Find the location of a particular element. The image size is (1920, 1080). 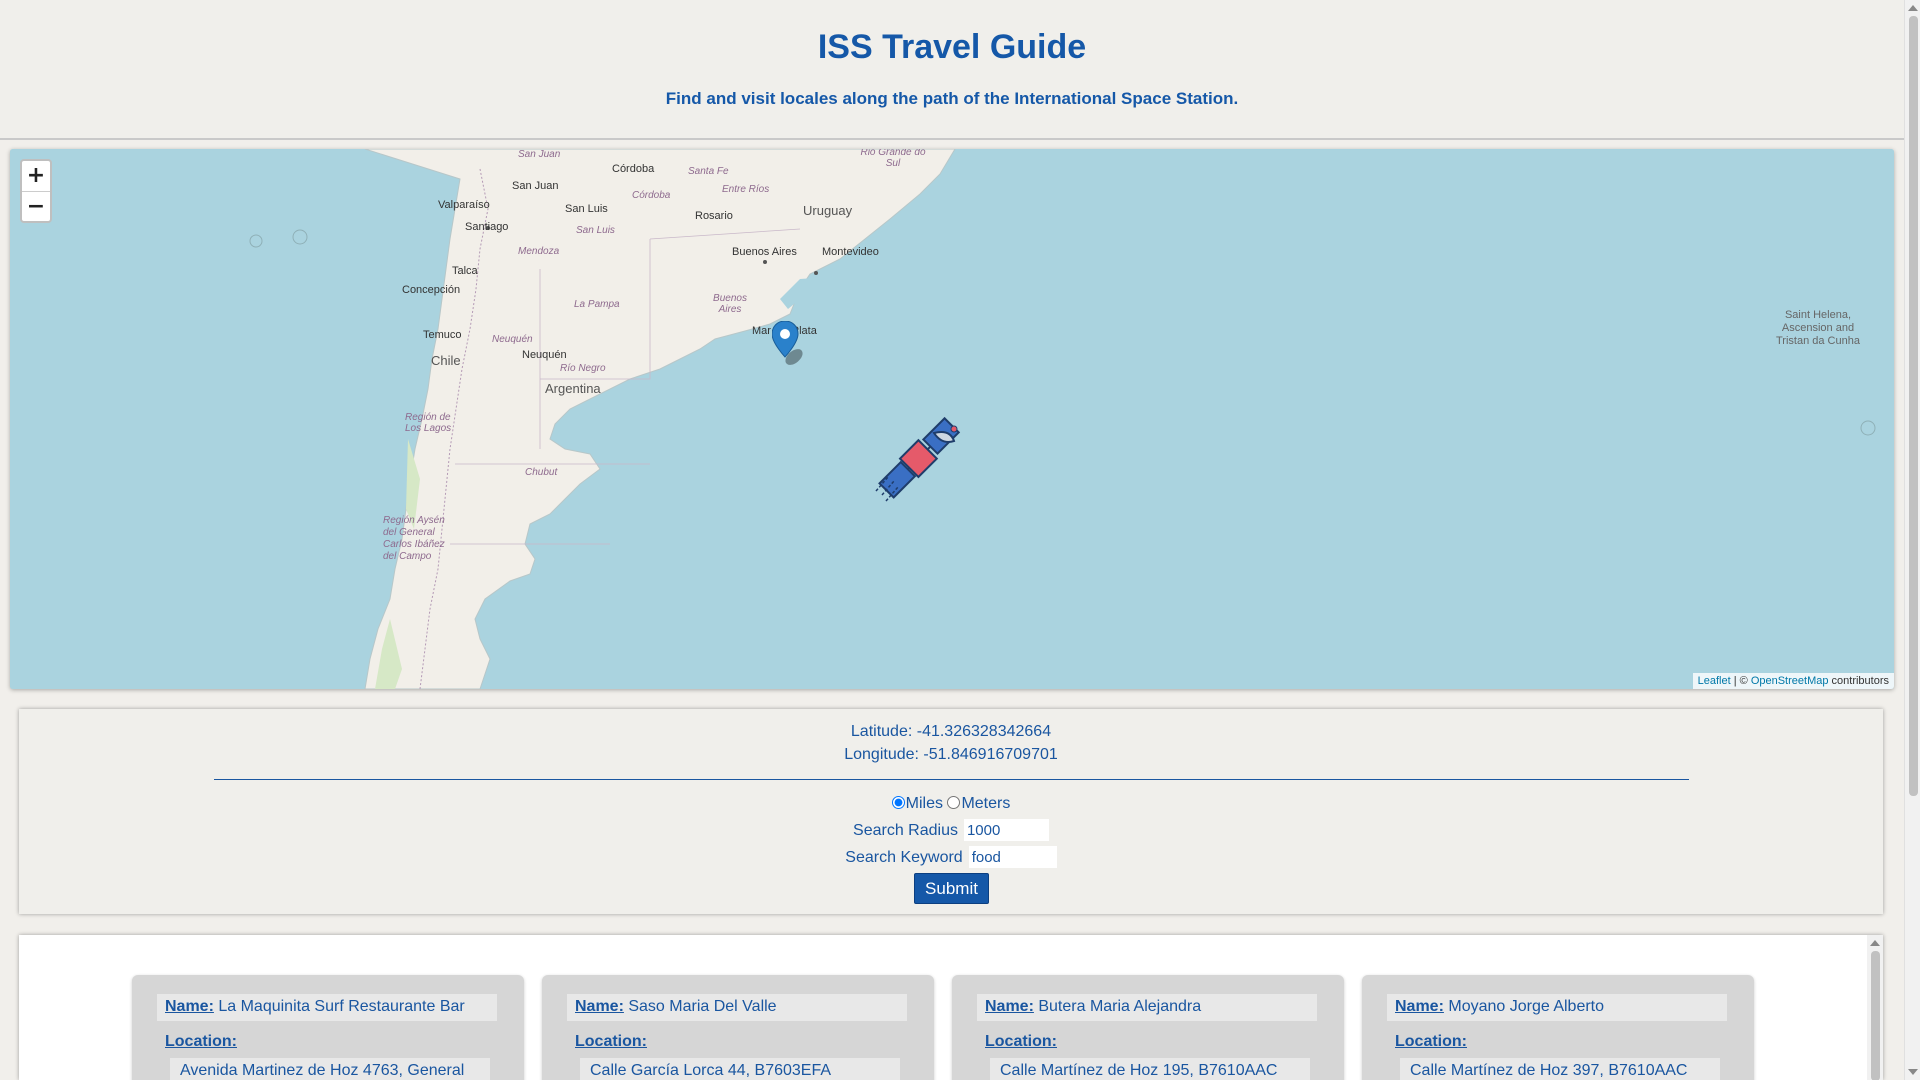

attribution-contributors: contributors is located at coordinates (1858, 681).